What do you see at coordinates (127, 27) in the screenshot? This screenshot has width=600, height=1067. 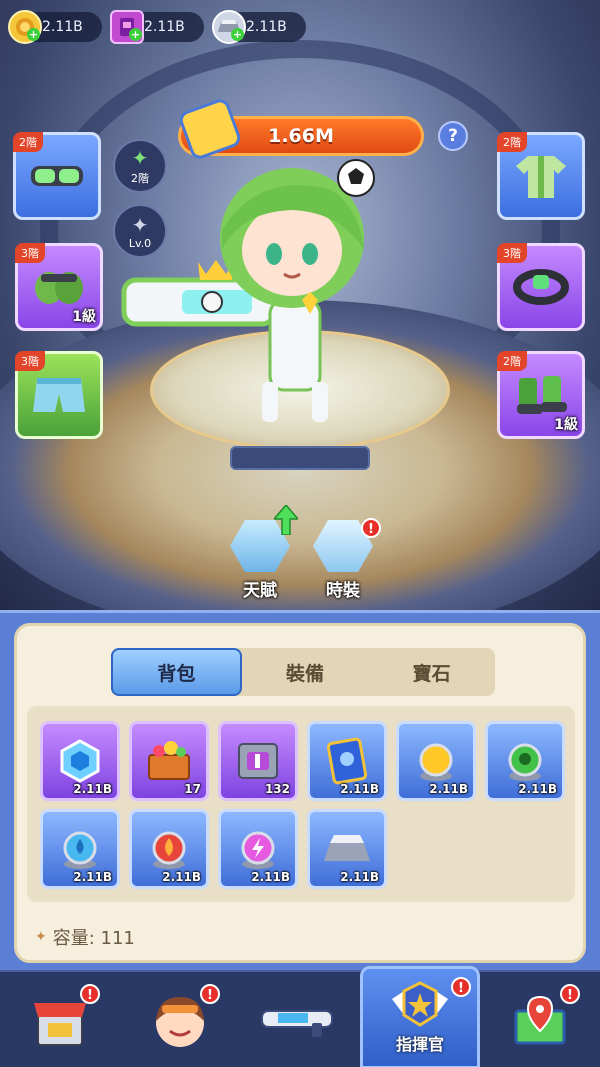 I see `purple-book-icon: +` at bounding box center [127, 27].